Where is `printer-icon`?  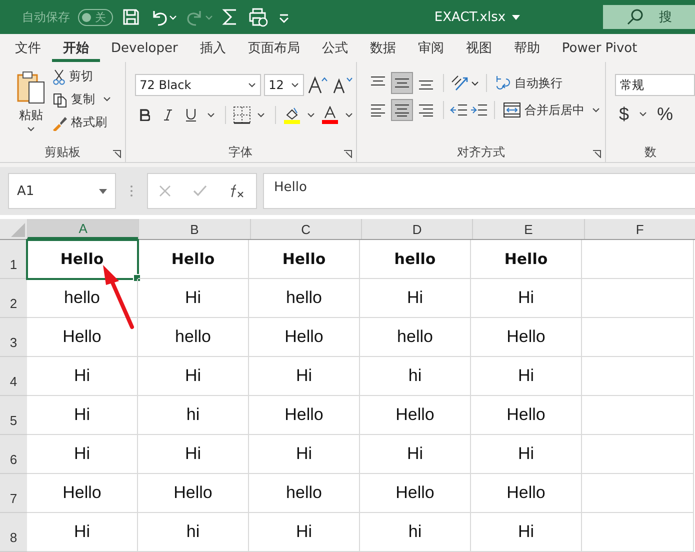 printer-icon is located at coordinates (258, 17).